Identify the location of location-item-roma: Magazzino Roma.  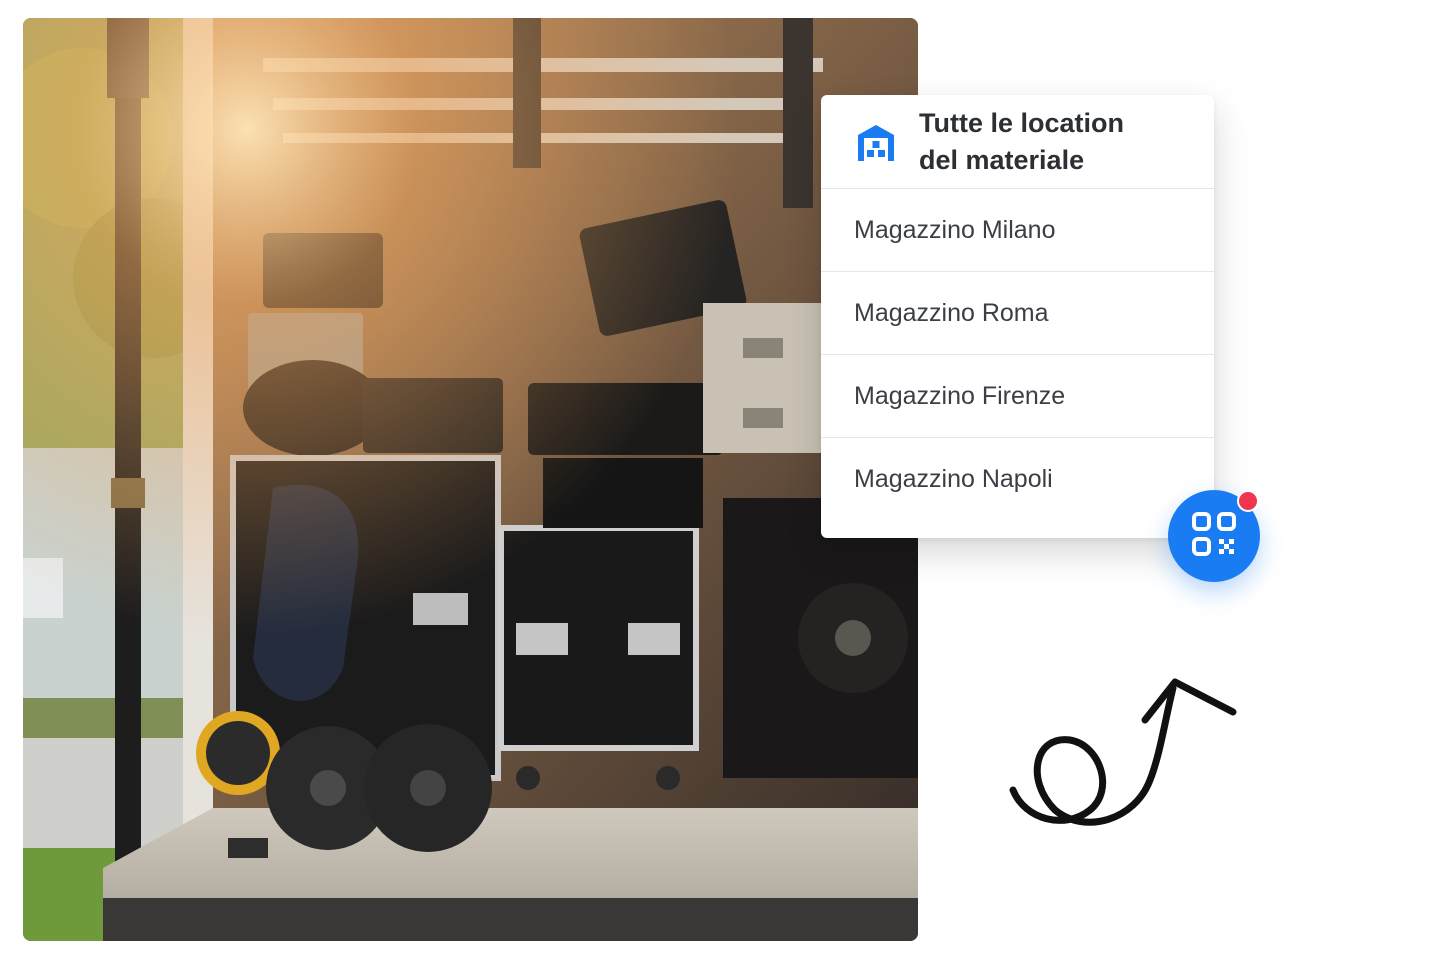
(1017, 313).